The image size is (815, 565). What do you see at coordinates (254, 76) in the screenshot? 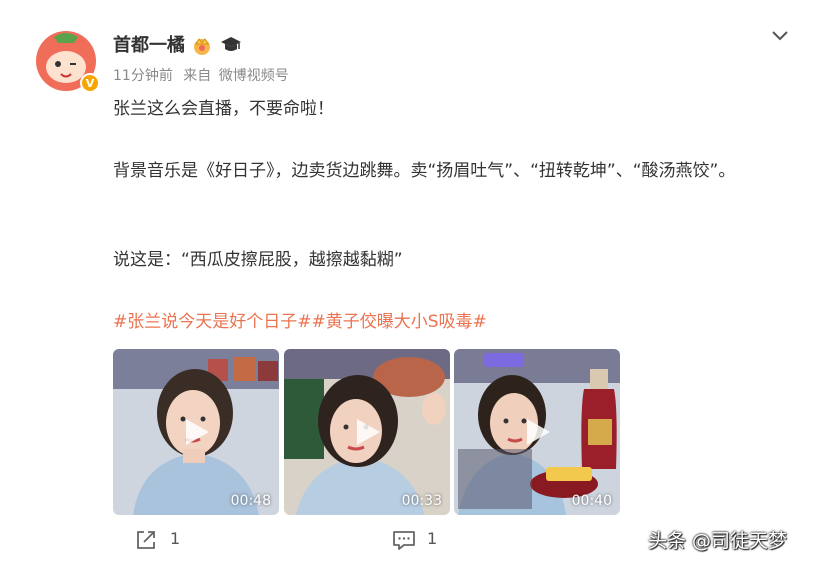
I see `post-source: 微博视频号` at bounding box center [254, 76].